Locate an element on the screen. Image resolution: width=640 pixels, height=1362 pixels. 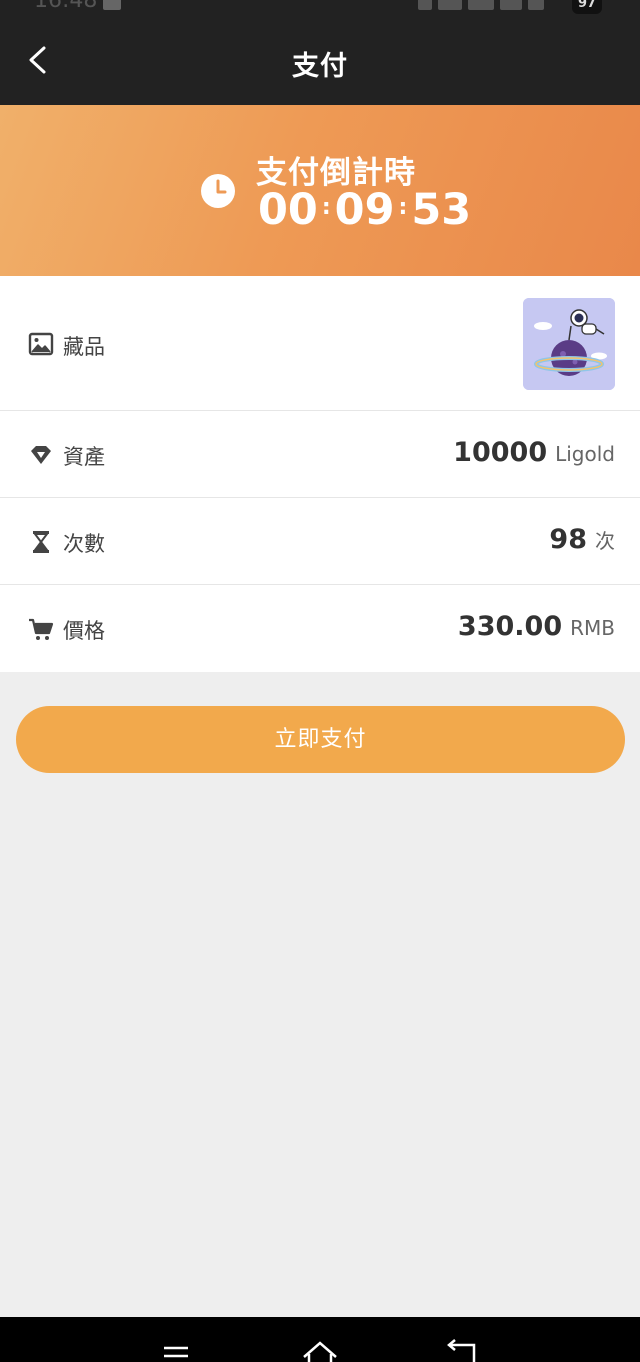
count-amount: 98 is located at coordinates (568, 539).